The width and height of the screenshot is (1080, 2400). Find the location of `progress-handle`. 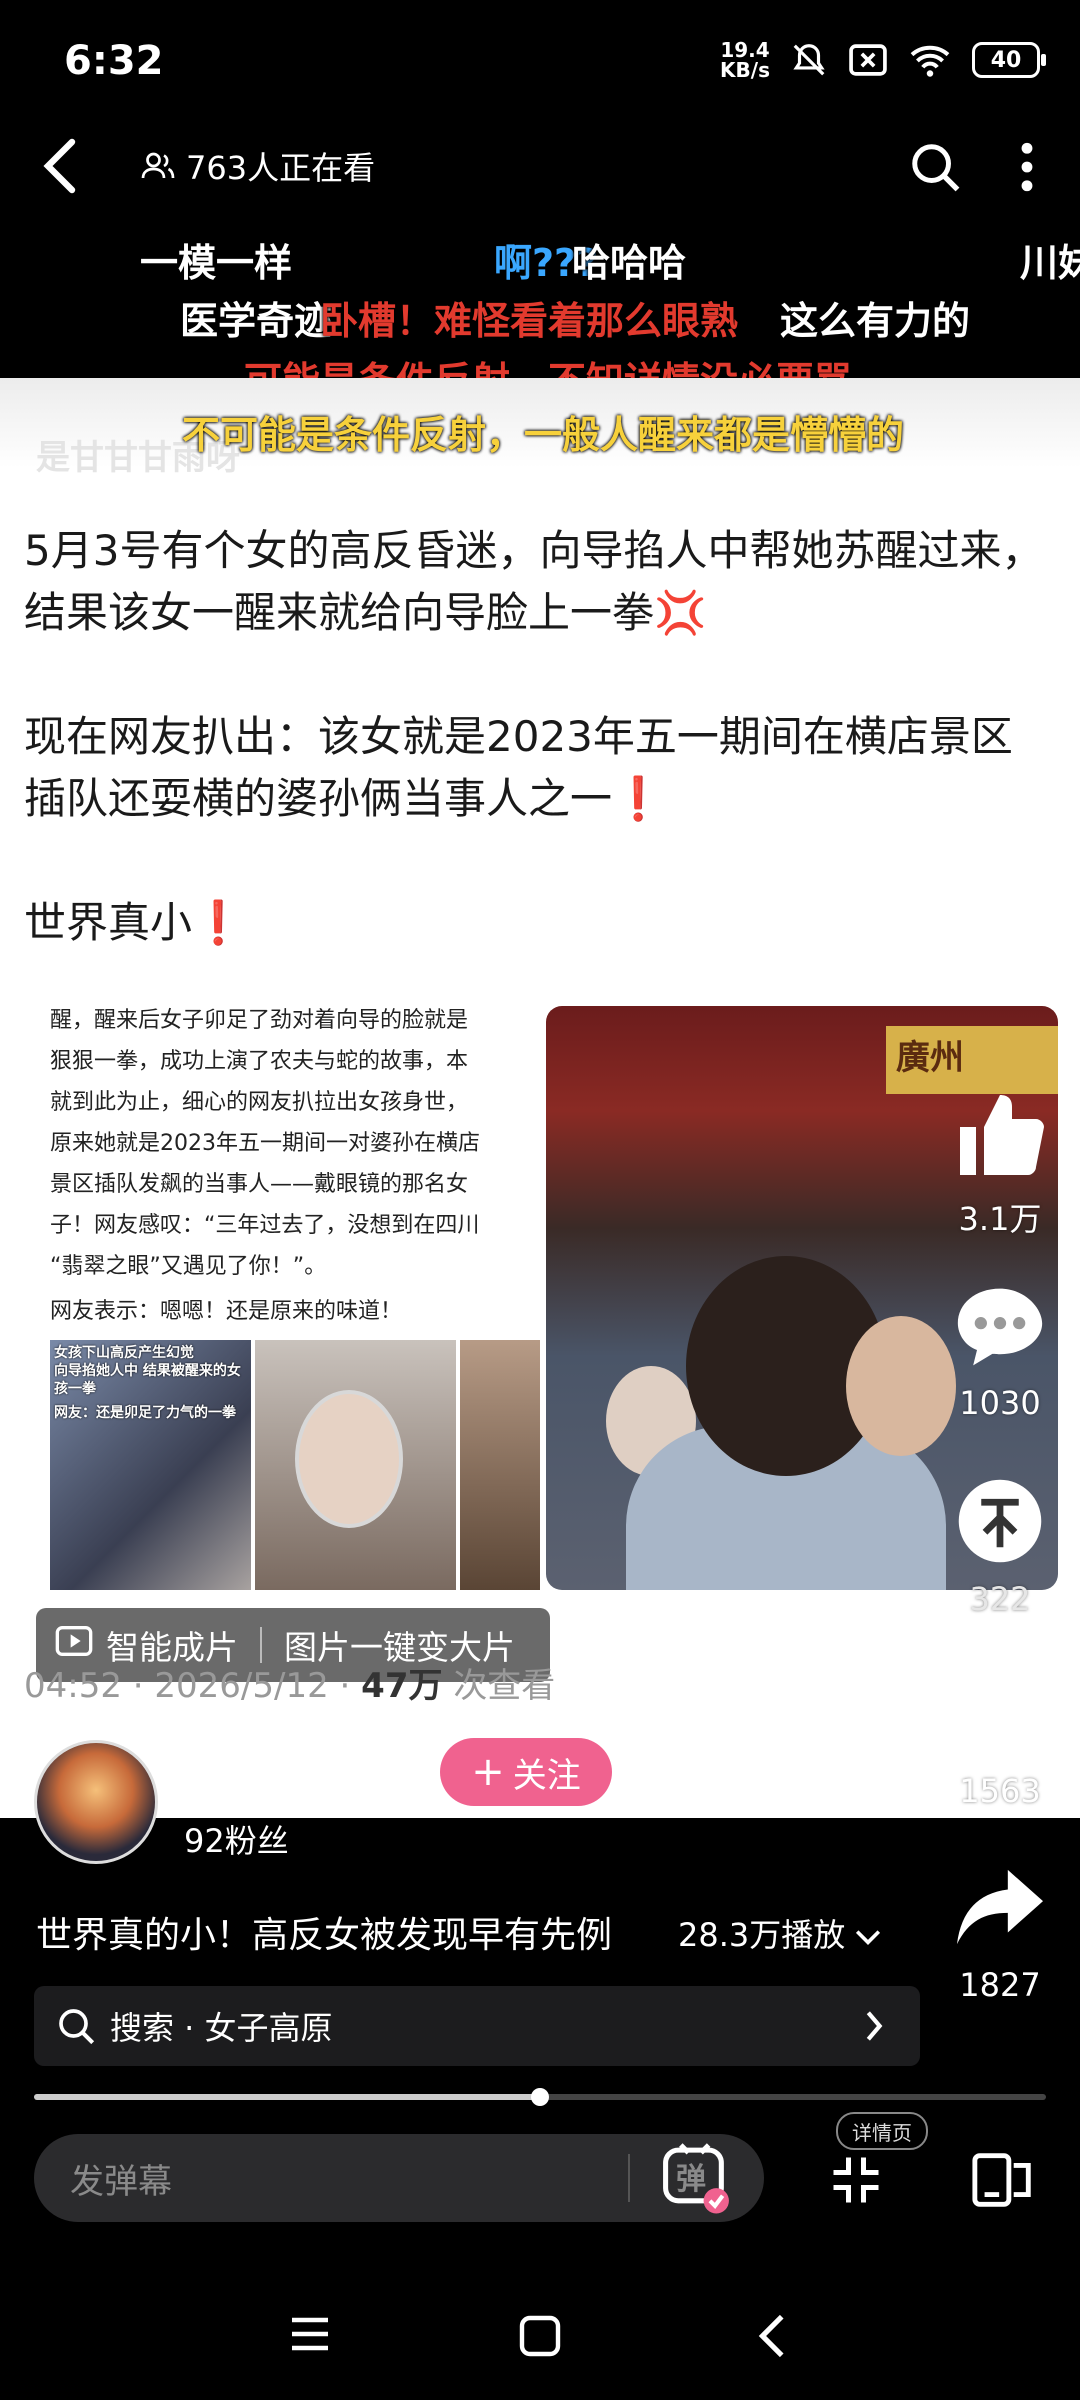

progress-handle is located at coordinates (540, 2097).